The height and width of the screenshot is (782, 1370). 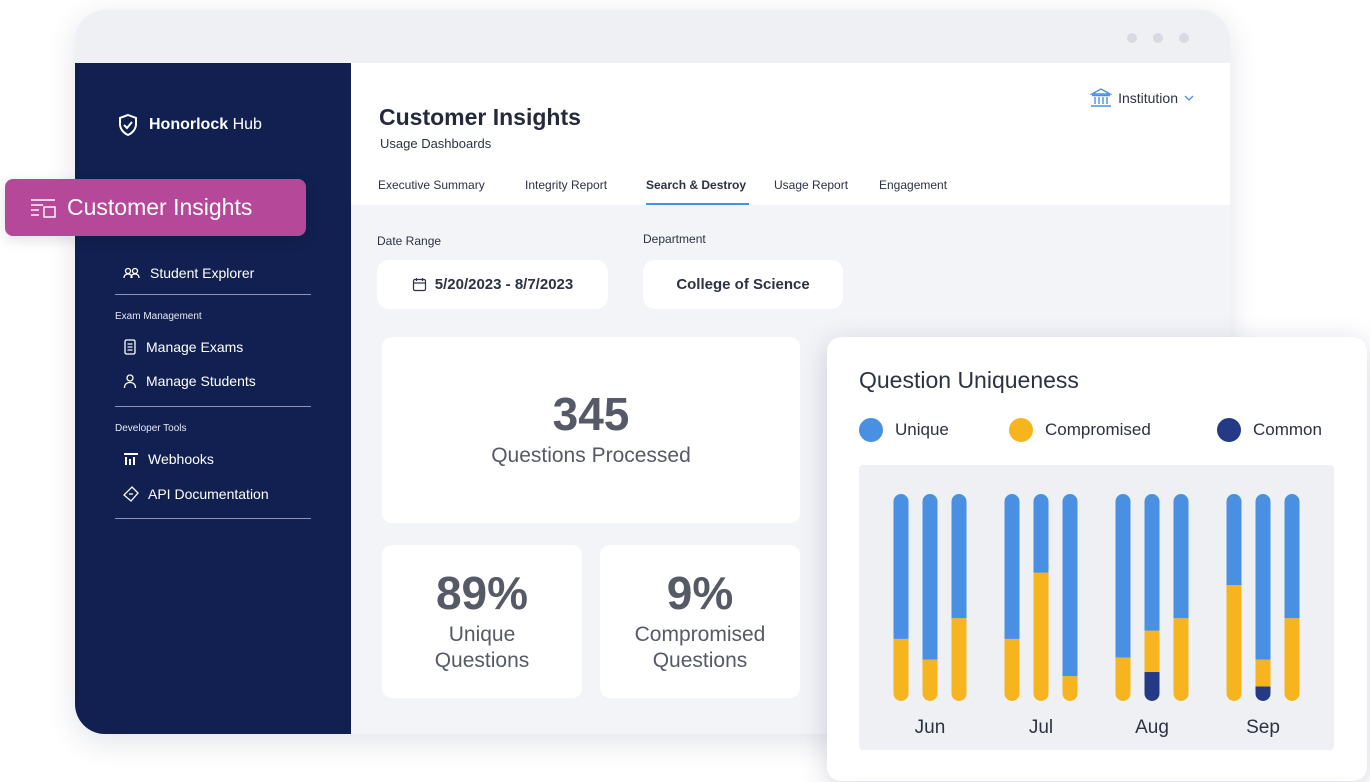 What do you see at coordinates (482, 621) in the screenshot?
I see `unique-questions-card: 89% Unique Questions` at bounding box center [482, 621].